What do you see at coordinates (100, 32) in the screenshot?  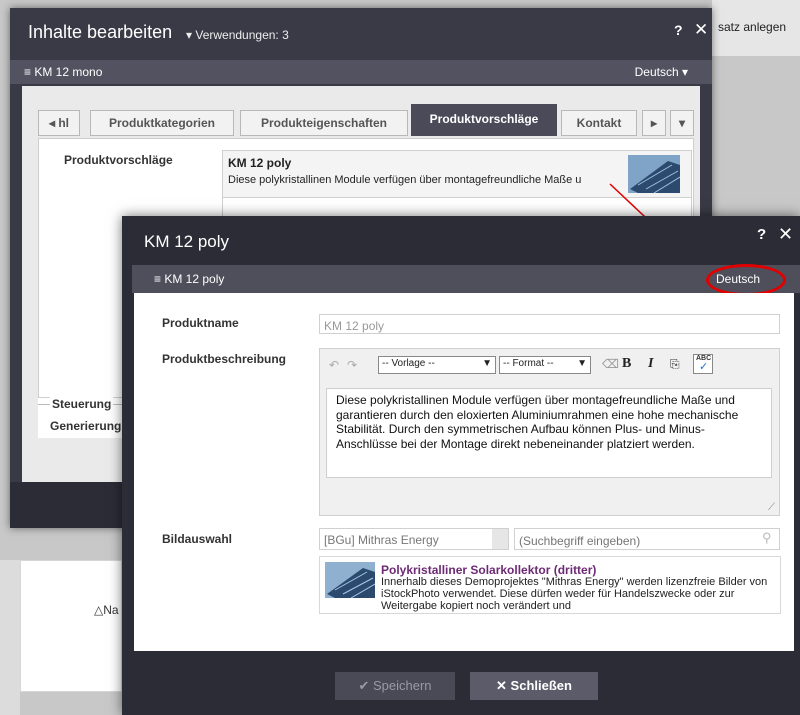 I see `dialog-title: Inhalte bearbeiten` at bounding box center [100, 32].